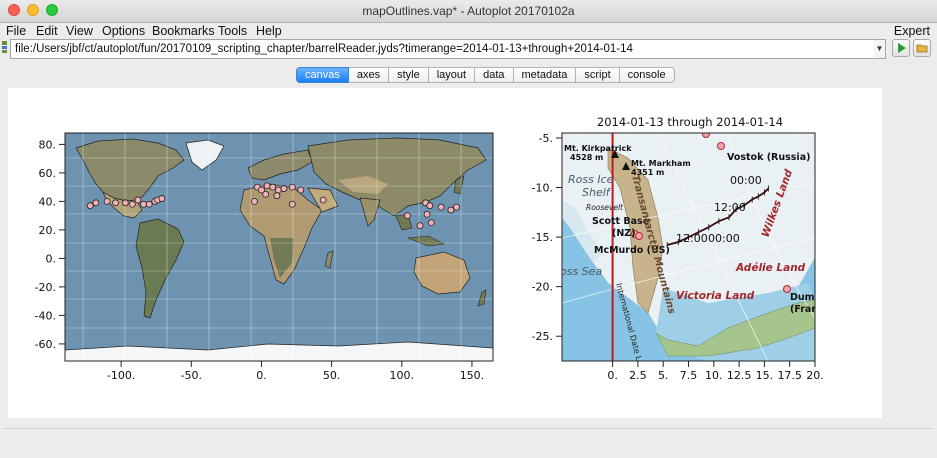  Describe the element at coordinates (690, 122) in the screenshot. I see `plot-title: 2014-01-13 through 2014-01-14` at that location.